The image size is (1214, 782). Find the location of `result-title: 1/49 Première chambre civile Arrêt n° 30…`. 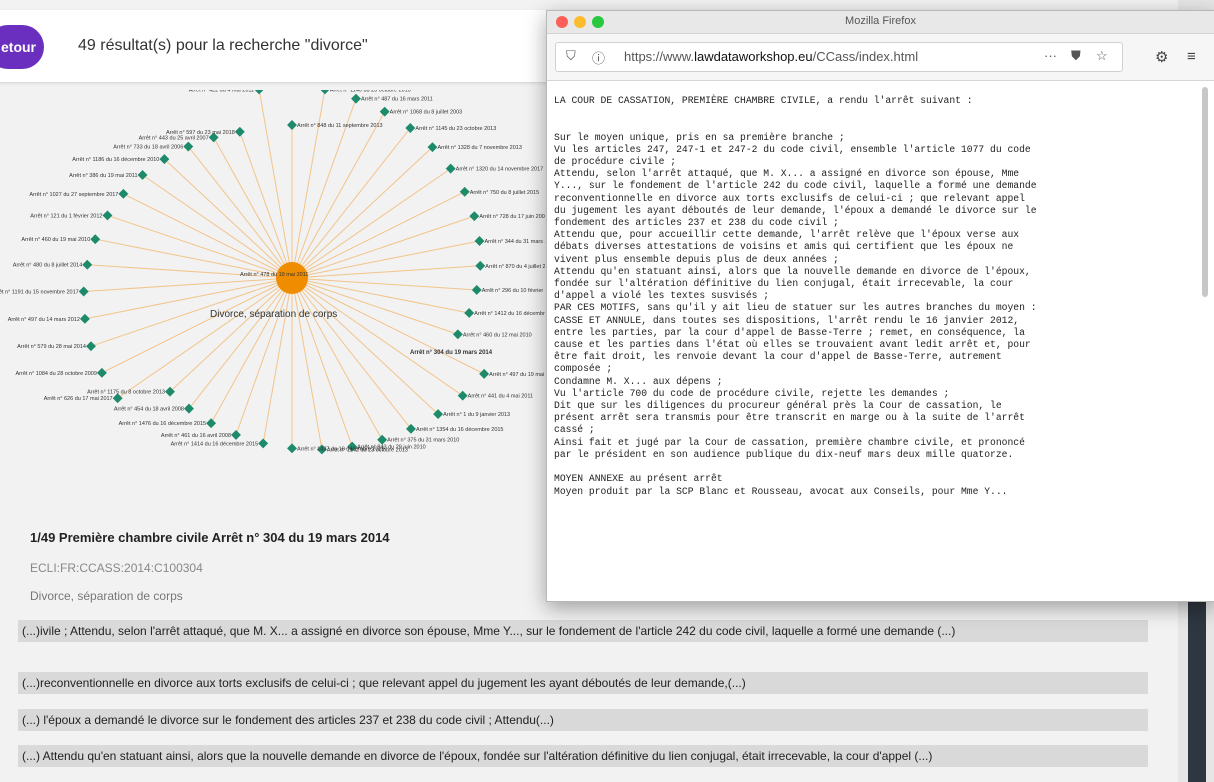

result-title: 1/49 Première chambre civile Arrêt n° 30… is located at coordinates (280, 537).